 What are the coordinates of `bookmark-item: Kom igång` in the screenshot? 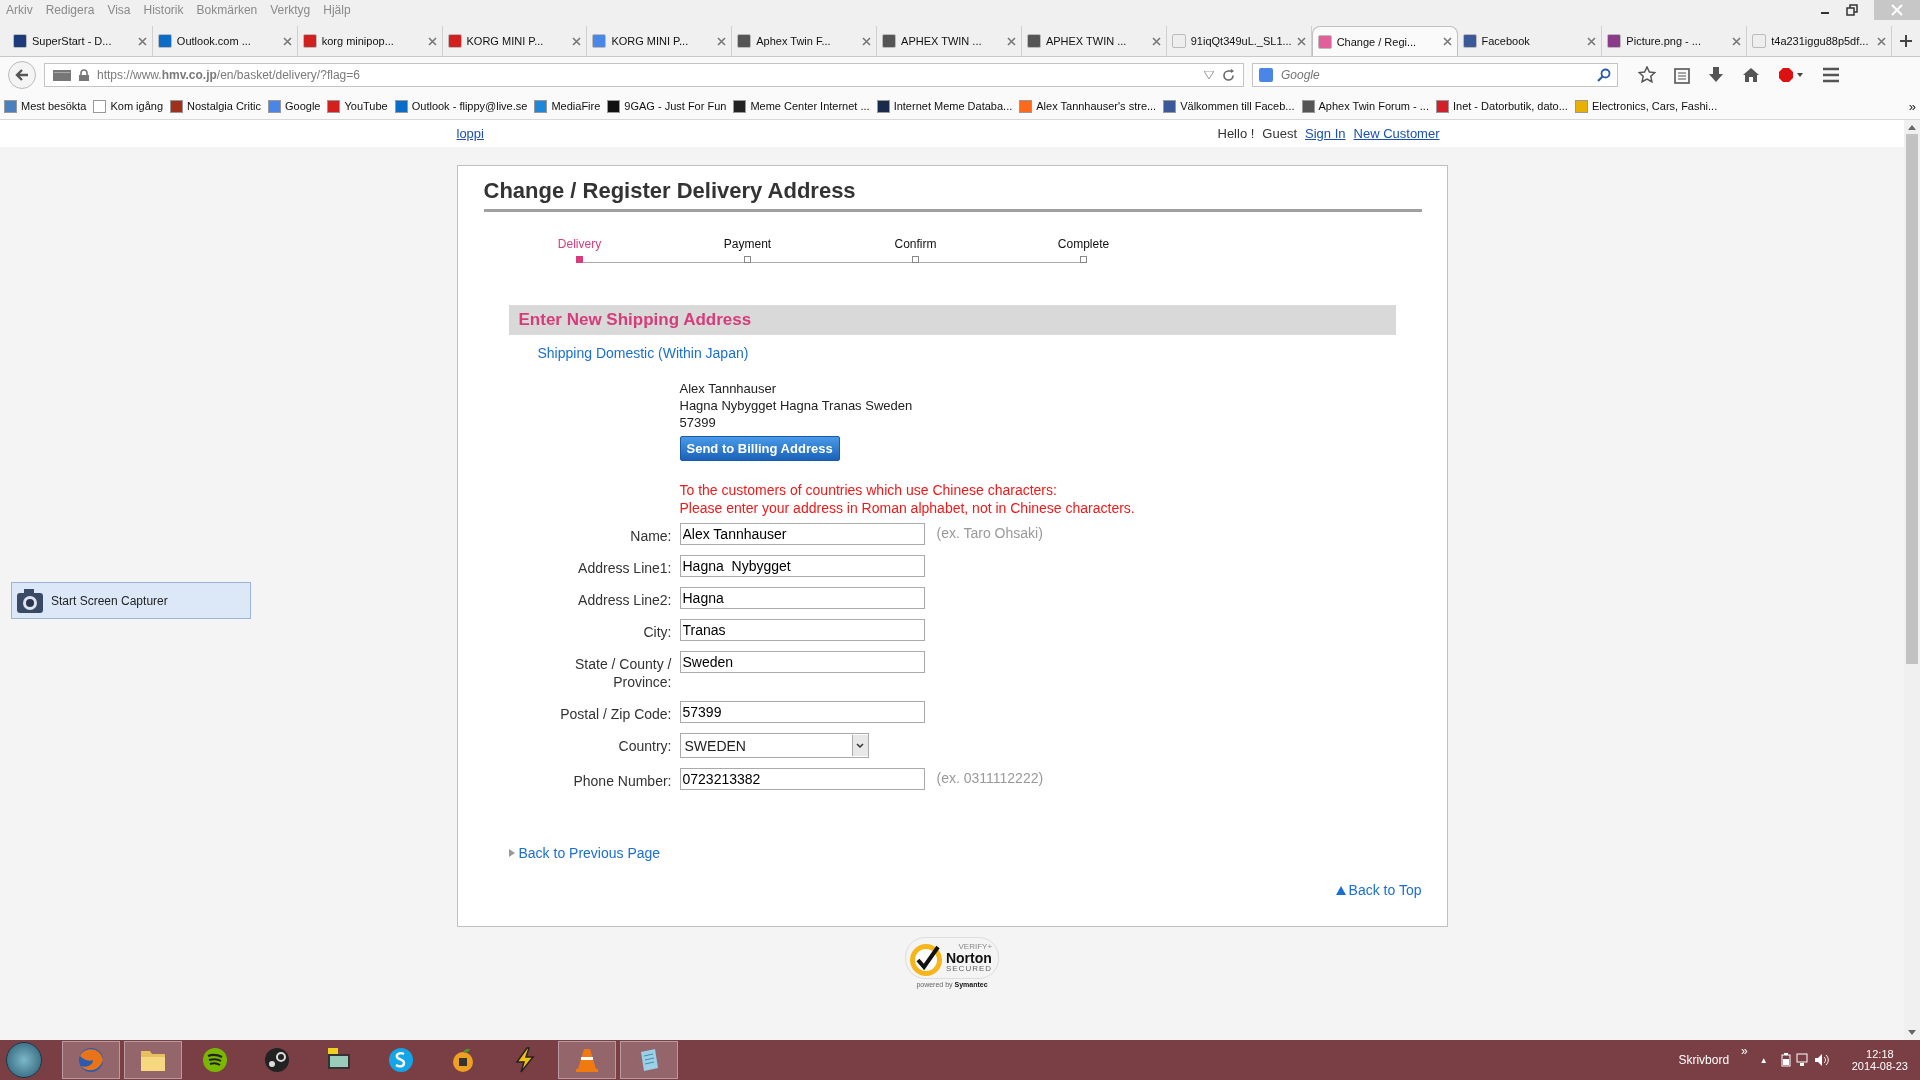 It's located at (128, 106).